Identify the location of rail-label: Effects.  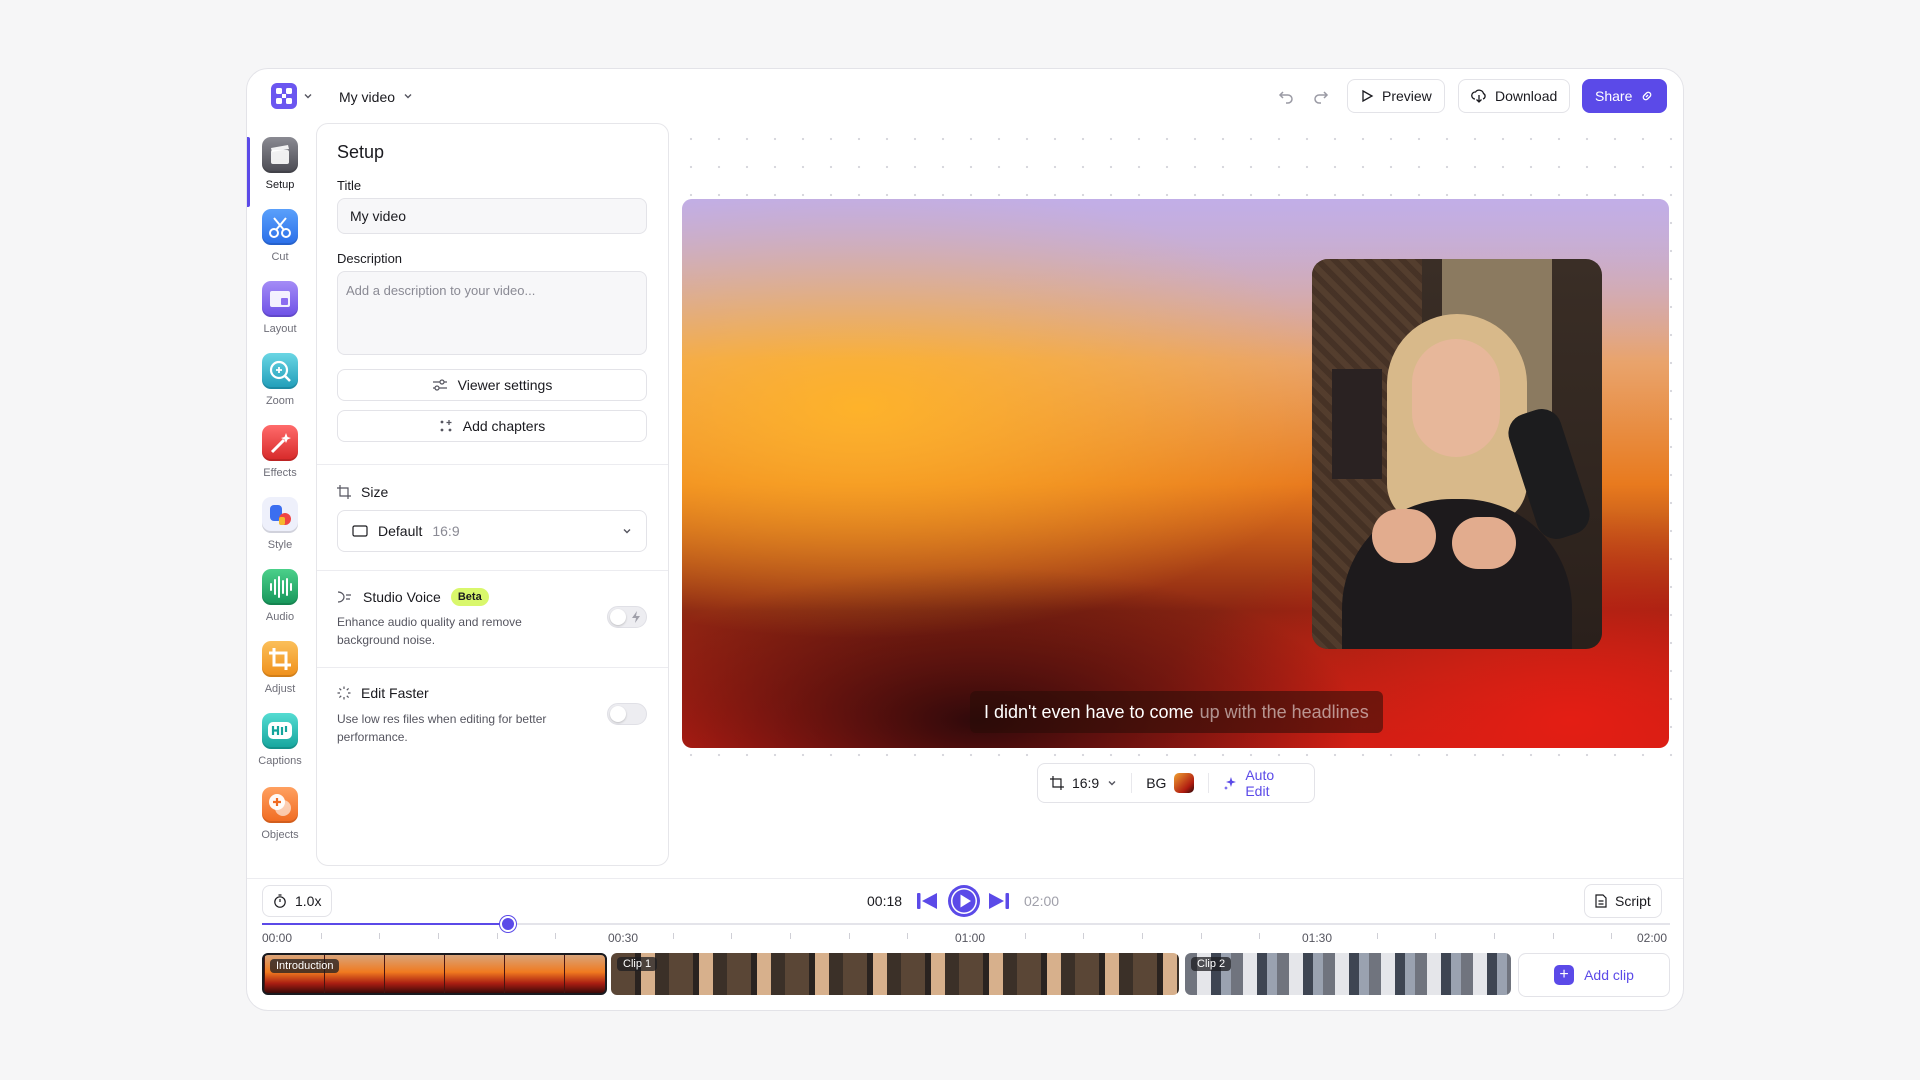
(280, 473).